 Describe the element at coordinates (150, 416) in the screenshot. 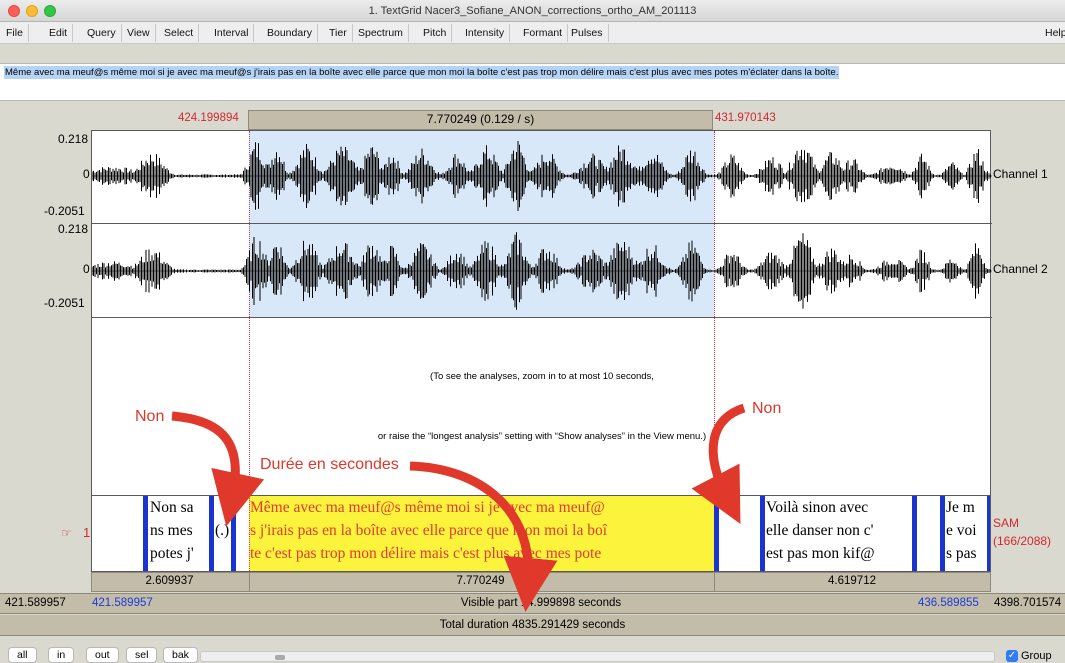

I see `annotation-non-left: Non` at that location.